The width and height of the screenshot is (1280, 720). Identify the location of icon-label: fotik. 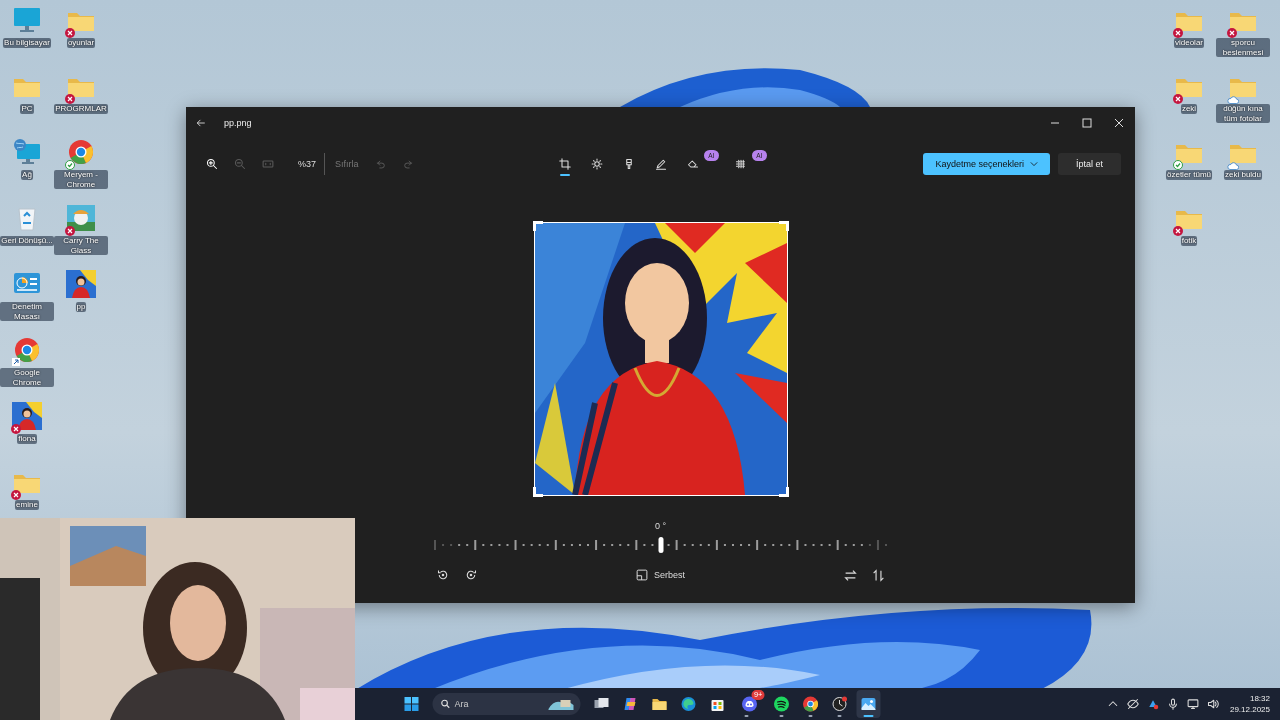
(1189, 241).